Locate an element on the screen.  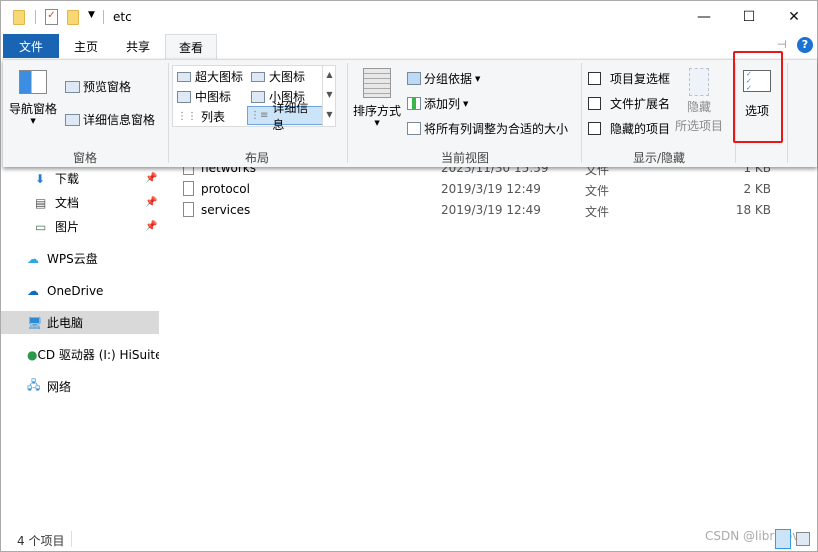
tab-file: 文件 is located at coordinates (31, 46).